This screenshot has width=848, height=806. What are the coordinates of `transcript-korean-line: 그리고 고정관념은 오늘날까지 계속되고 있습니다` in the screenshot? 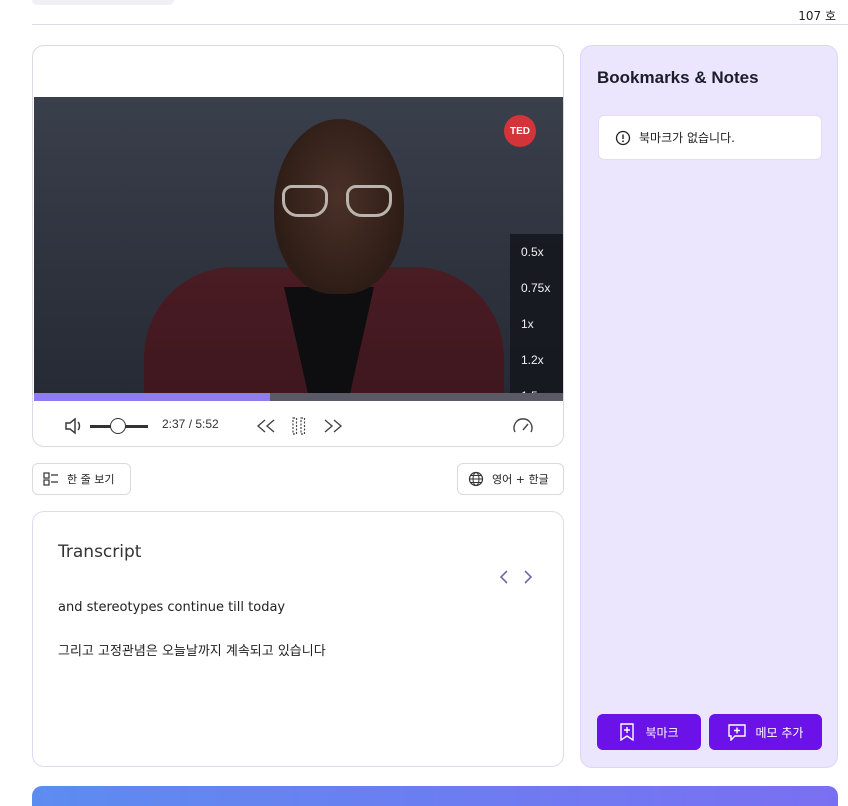 It's located at (192, 651).